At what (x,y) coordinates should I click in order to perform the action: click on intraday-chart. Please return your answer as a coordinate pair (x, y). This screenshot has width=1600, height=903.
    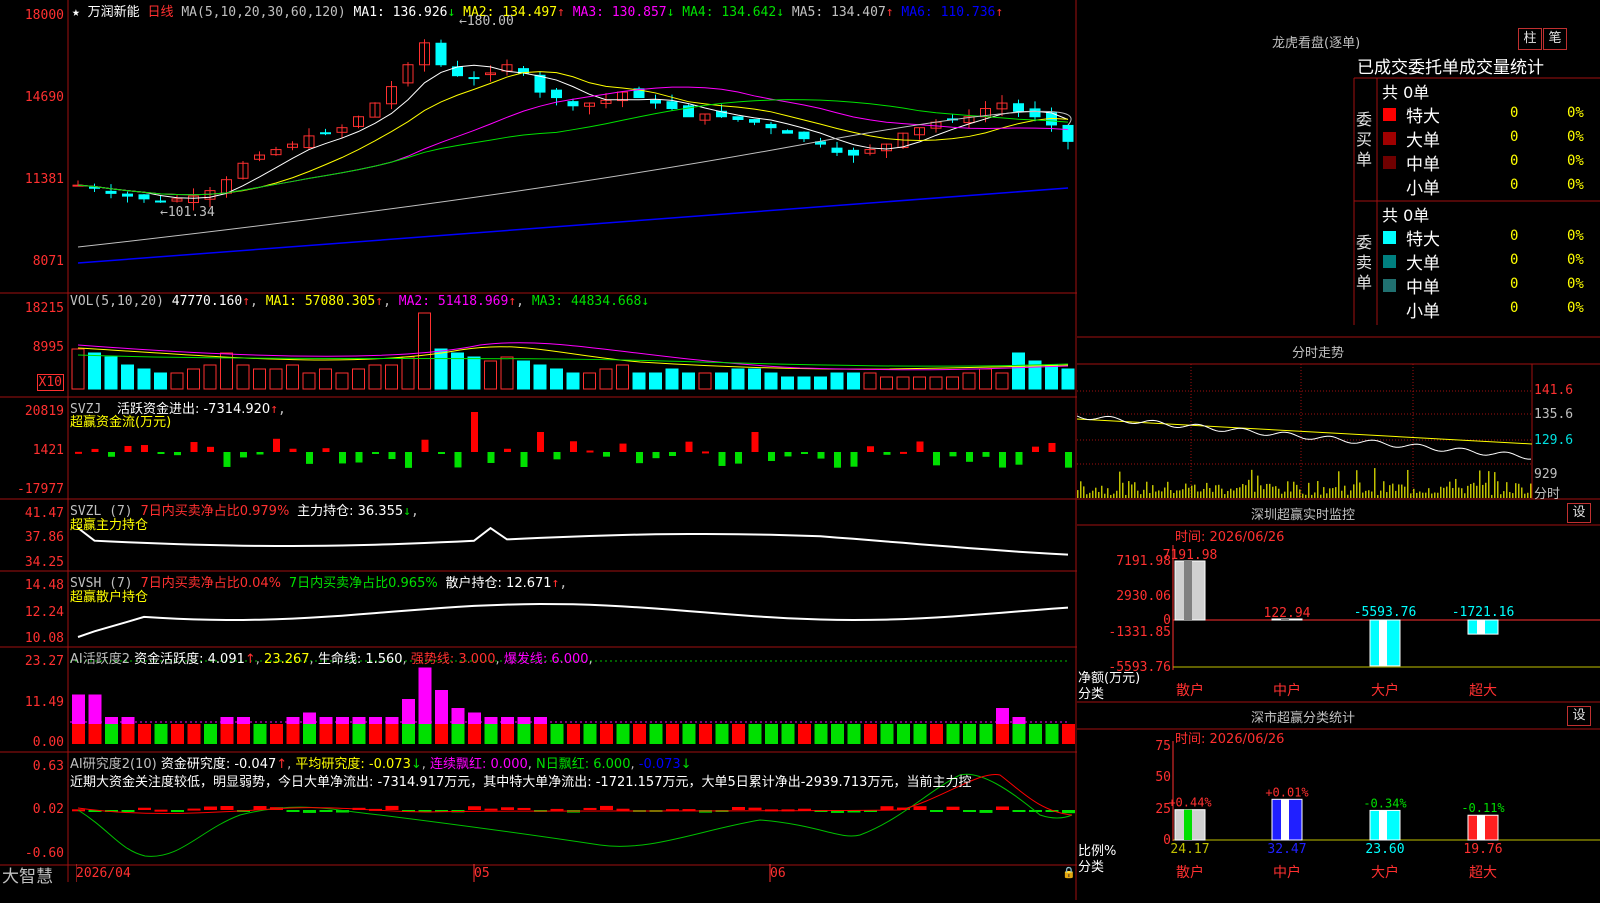
    Looking at the image, I should click on (1338, 431).